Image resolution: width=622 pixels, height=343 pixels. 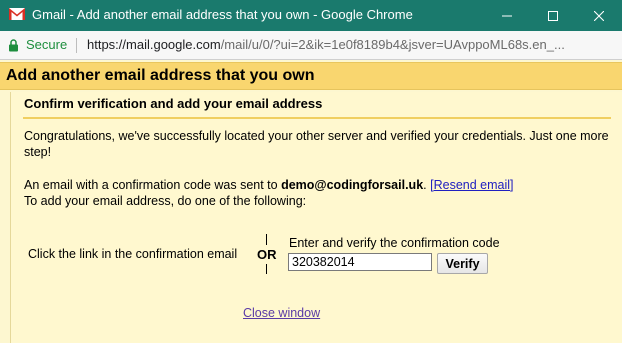 What do you see at coordinates (266, 269) in the screenshot?
I see `or-line-bottom` at bounding box center [266, 269].